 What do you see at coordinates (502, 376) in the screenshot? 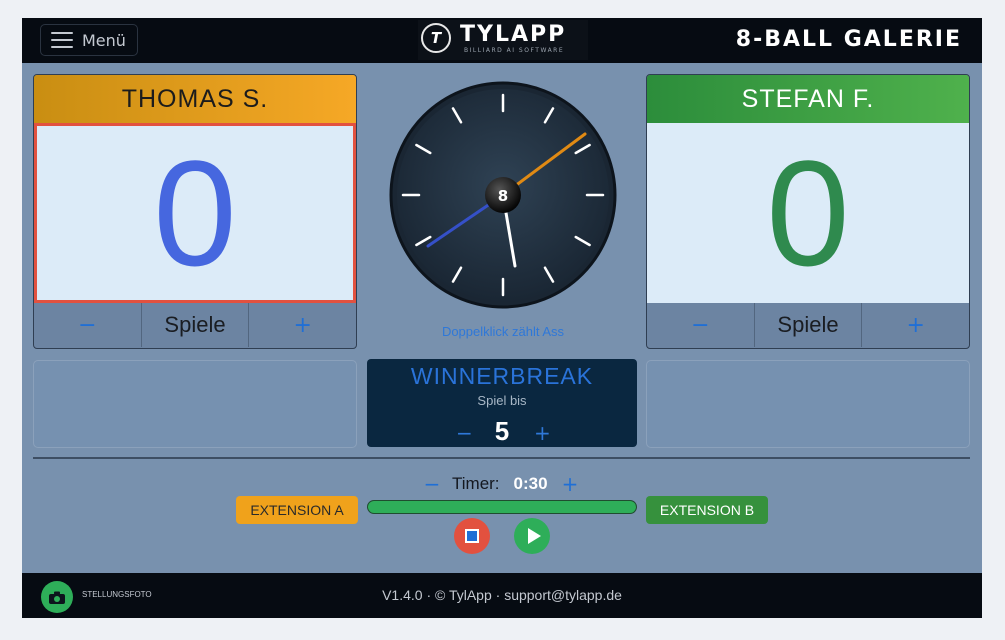
I see `winnerbreak-title: WINNERBREAK` at bounding box center [502, 376].